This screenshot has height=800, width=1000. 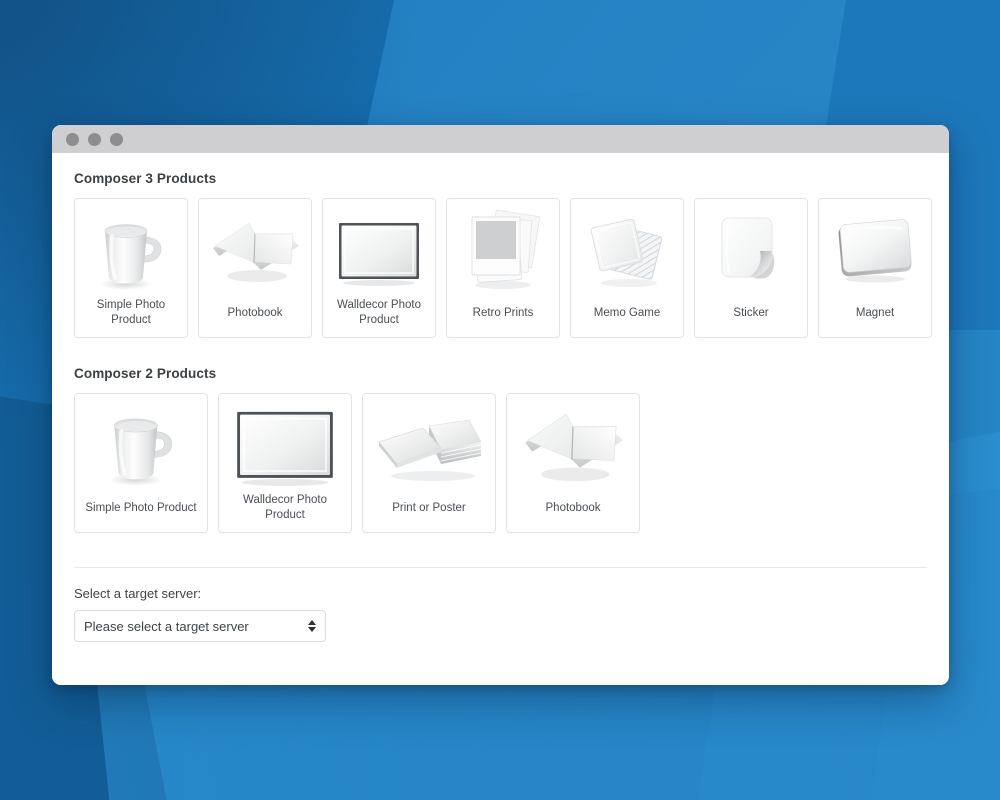 I want to click on minimize-button, so click(x=94, y=139).